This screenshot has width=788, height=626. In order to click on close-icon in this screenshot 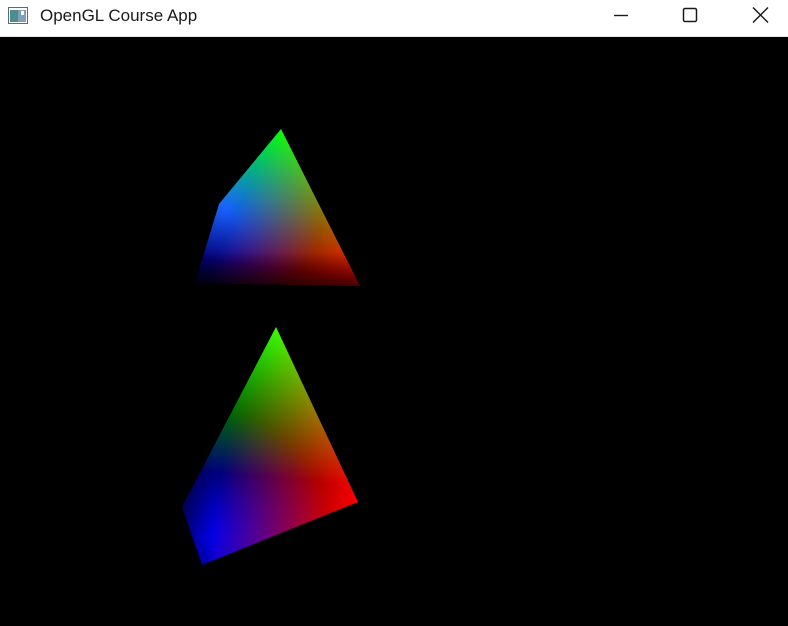, I will do `click(760, 15)`.